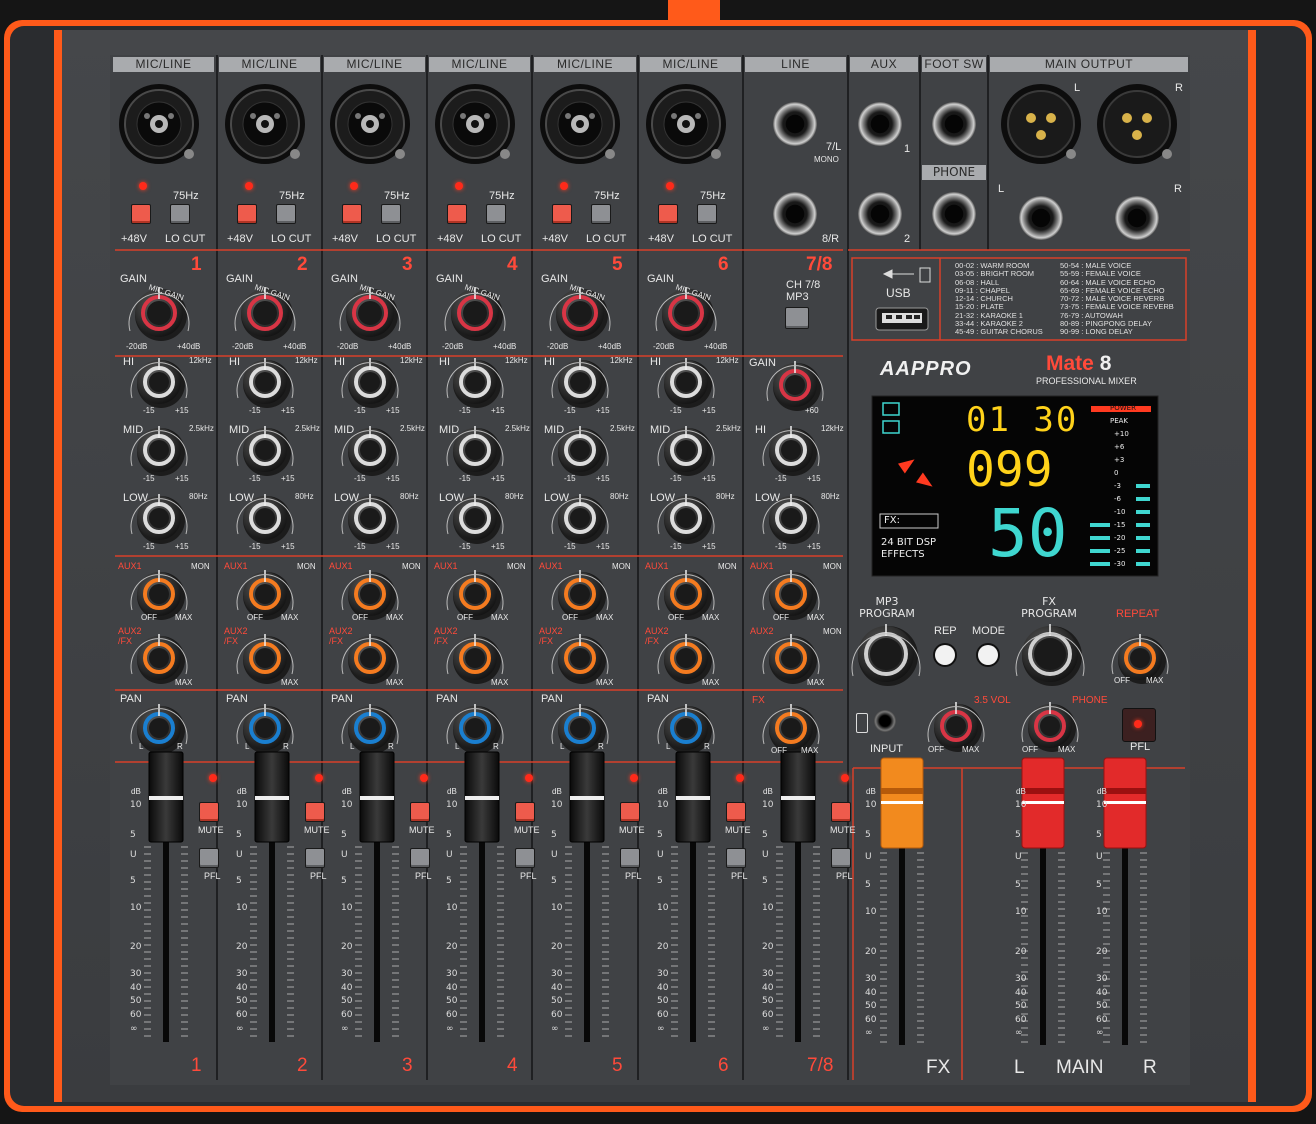 The height and width of the screenshot is (1124, 1316). I want to click on mon-label-ch2: MON, so click(306, 566).